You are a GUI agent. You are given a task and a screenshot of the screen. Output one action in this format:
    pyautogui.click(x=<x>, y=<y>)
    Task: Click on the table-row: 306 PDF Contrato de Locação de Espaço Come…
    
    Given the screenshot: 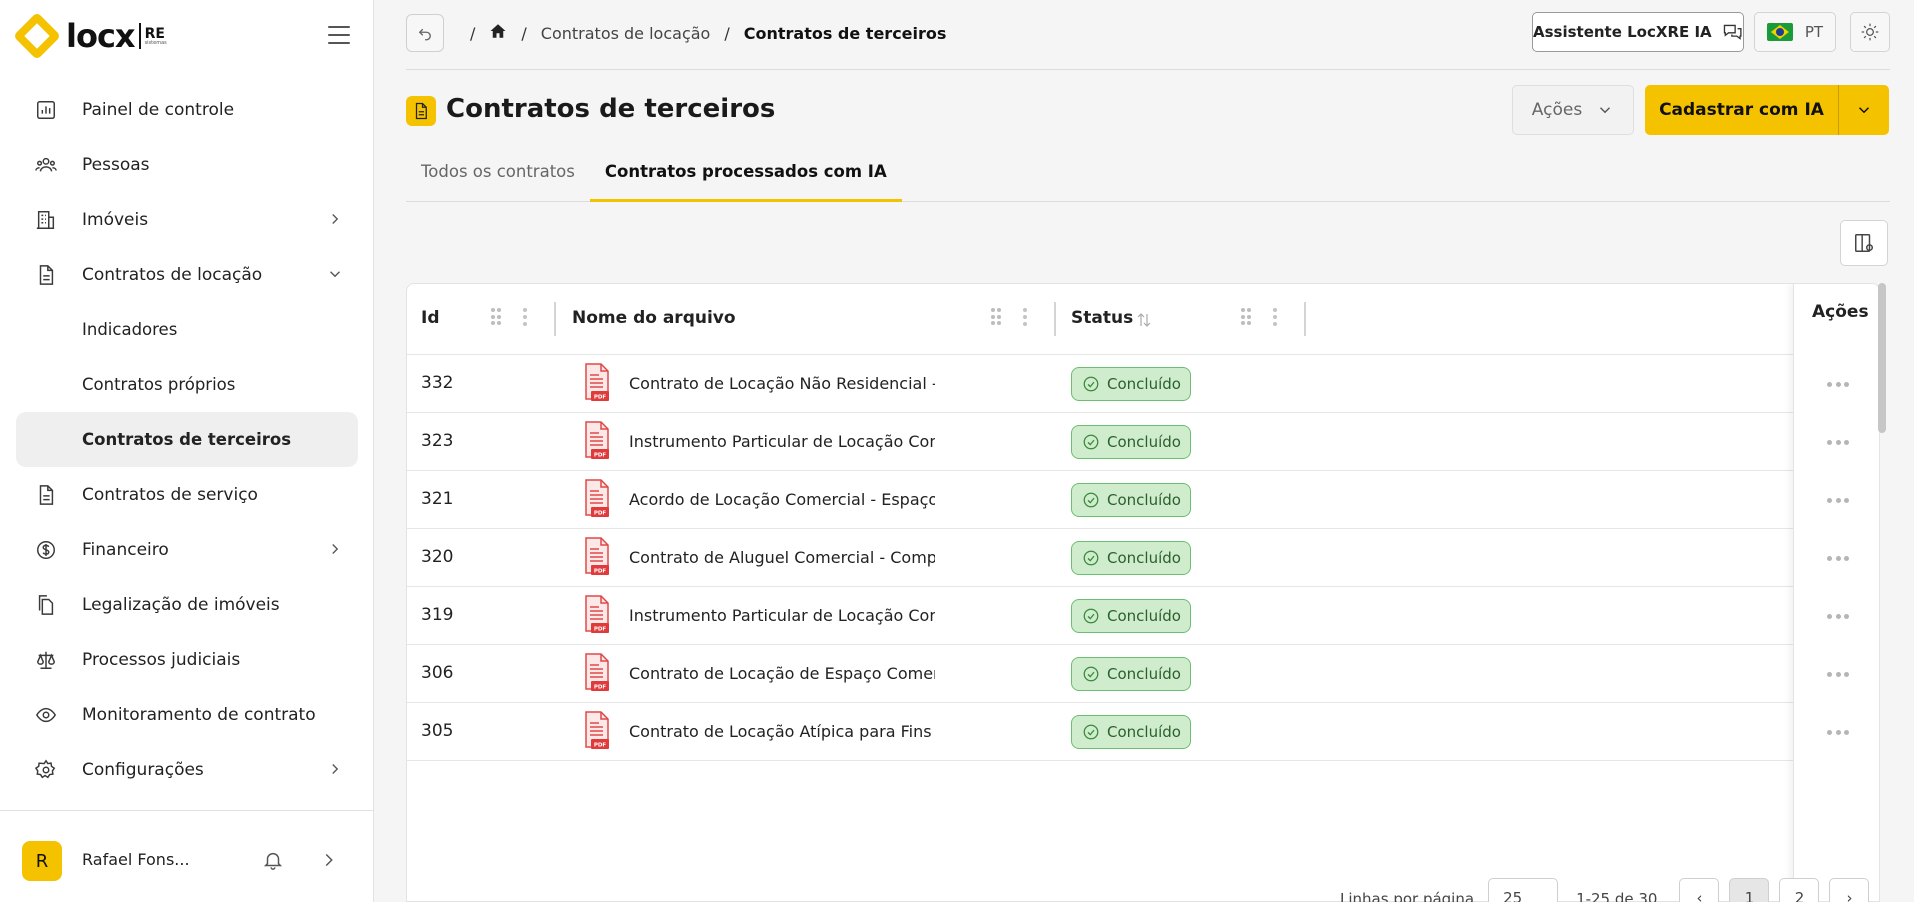 What is the action you would take?
    pyautogui.click(x=1100, y=674)
    